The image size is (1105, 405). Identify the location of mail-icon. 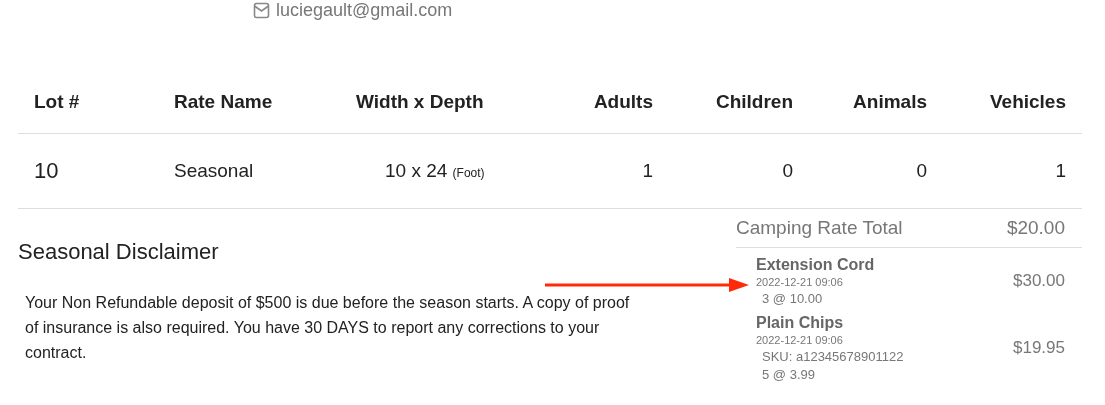
(261, 10).